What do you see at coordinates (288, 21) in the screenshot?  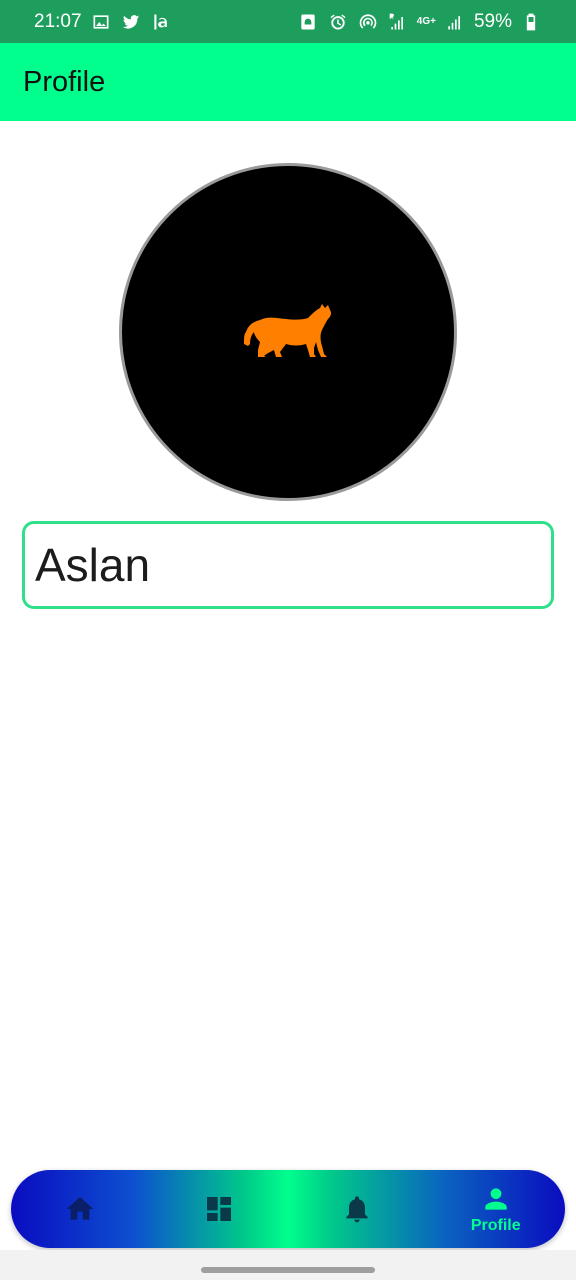 I see `status-bar: 21:07 4G+ 59%` at bounding box center [288, 21].